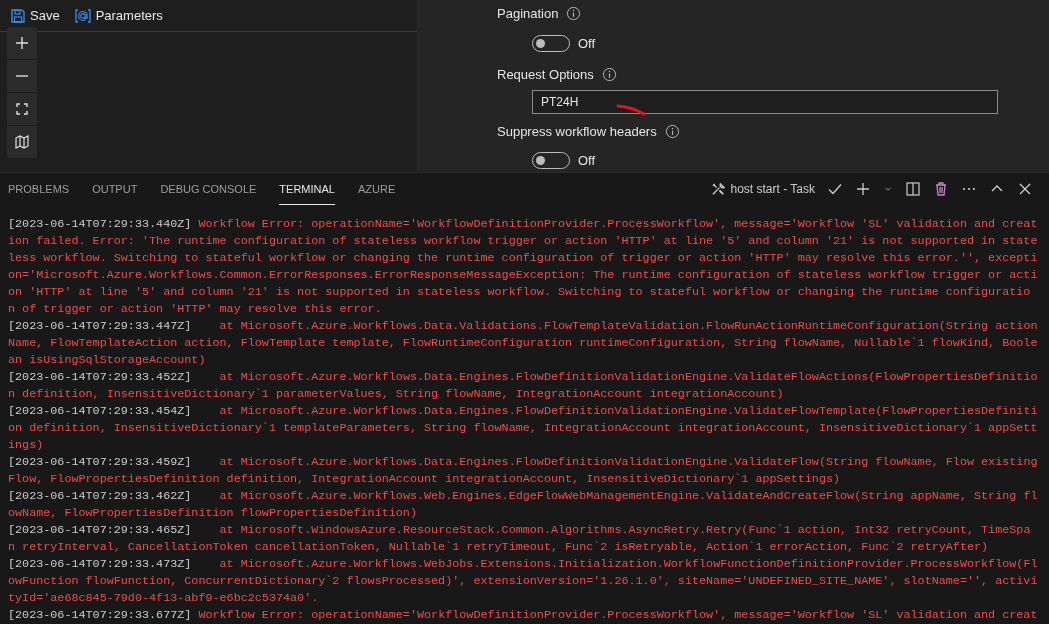 The height and width of the screenshot is (624, 1049). Describe the element at coordinates (22, 43) in the screenshot. I see `zoom-in-icon` at that location.